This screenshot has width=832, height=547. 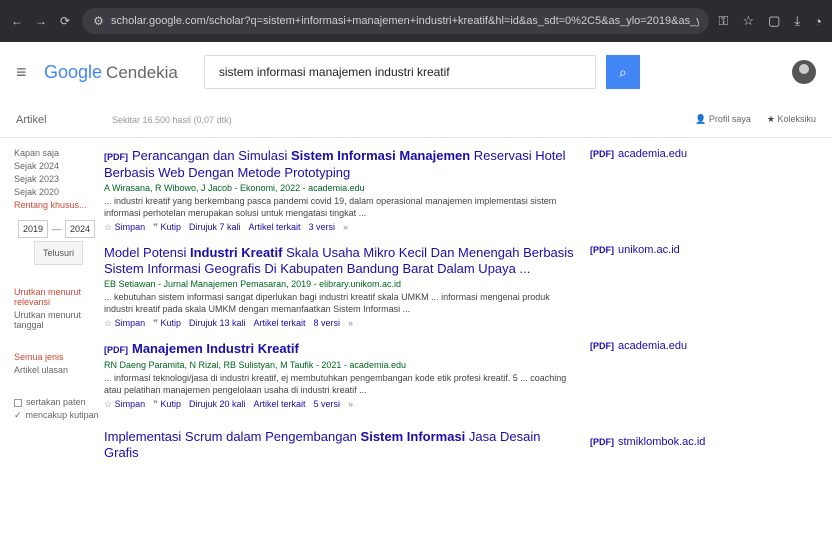 I want to click on site-info-icon: ⚙, so click(x=98, y=21).